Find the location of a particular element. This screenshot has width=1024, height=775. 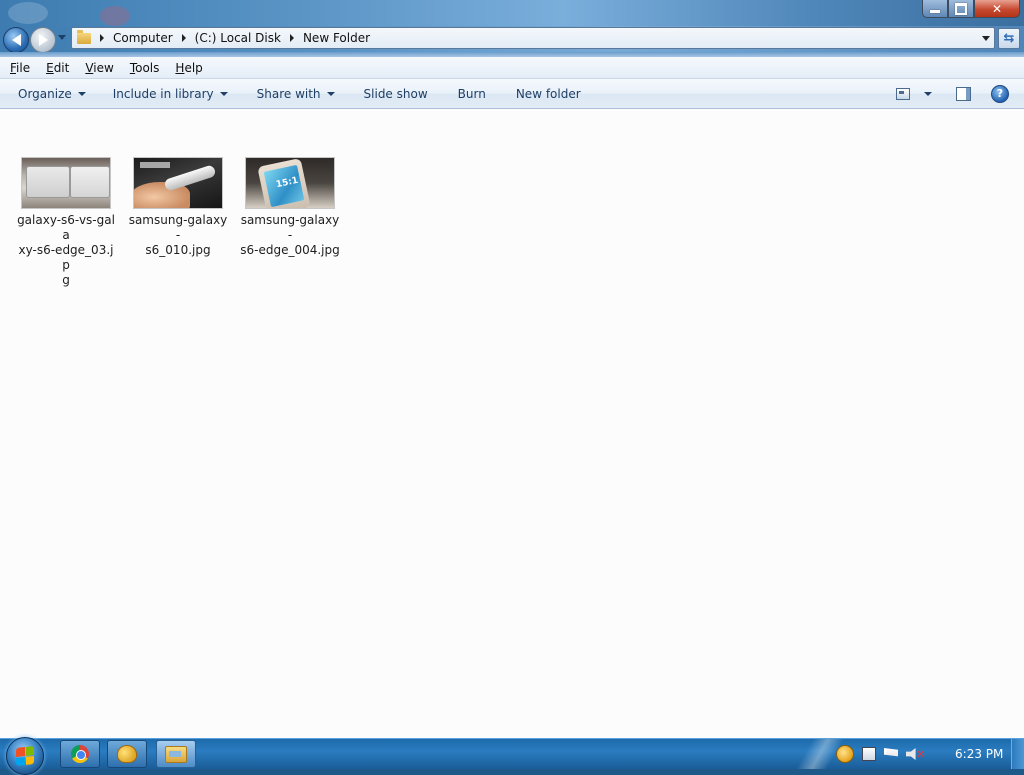

taskbar-chrome is located at coordinates (80, 754).